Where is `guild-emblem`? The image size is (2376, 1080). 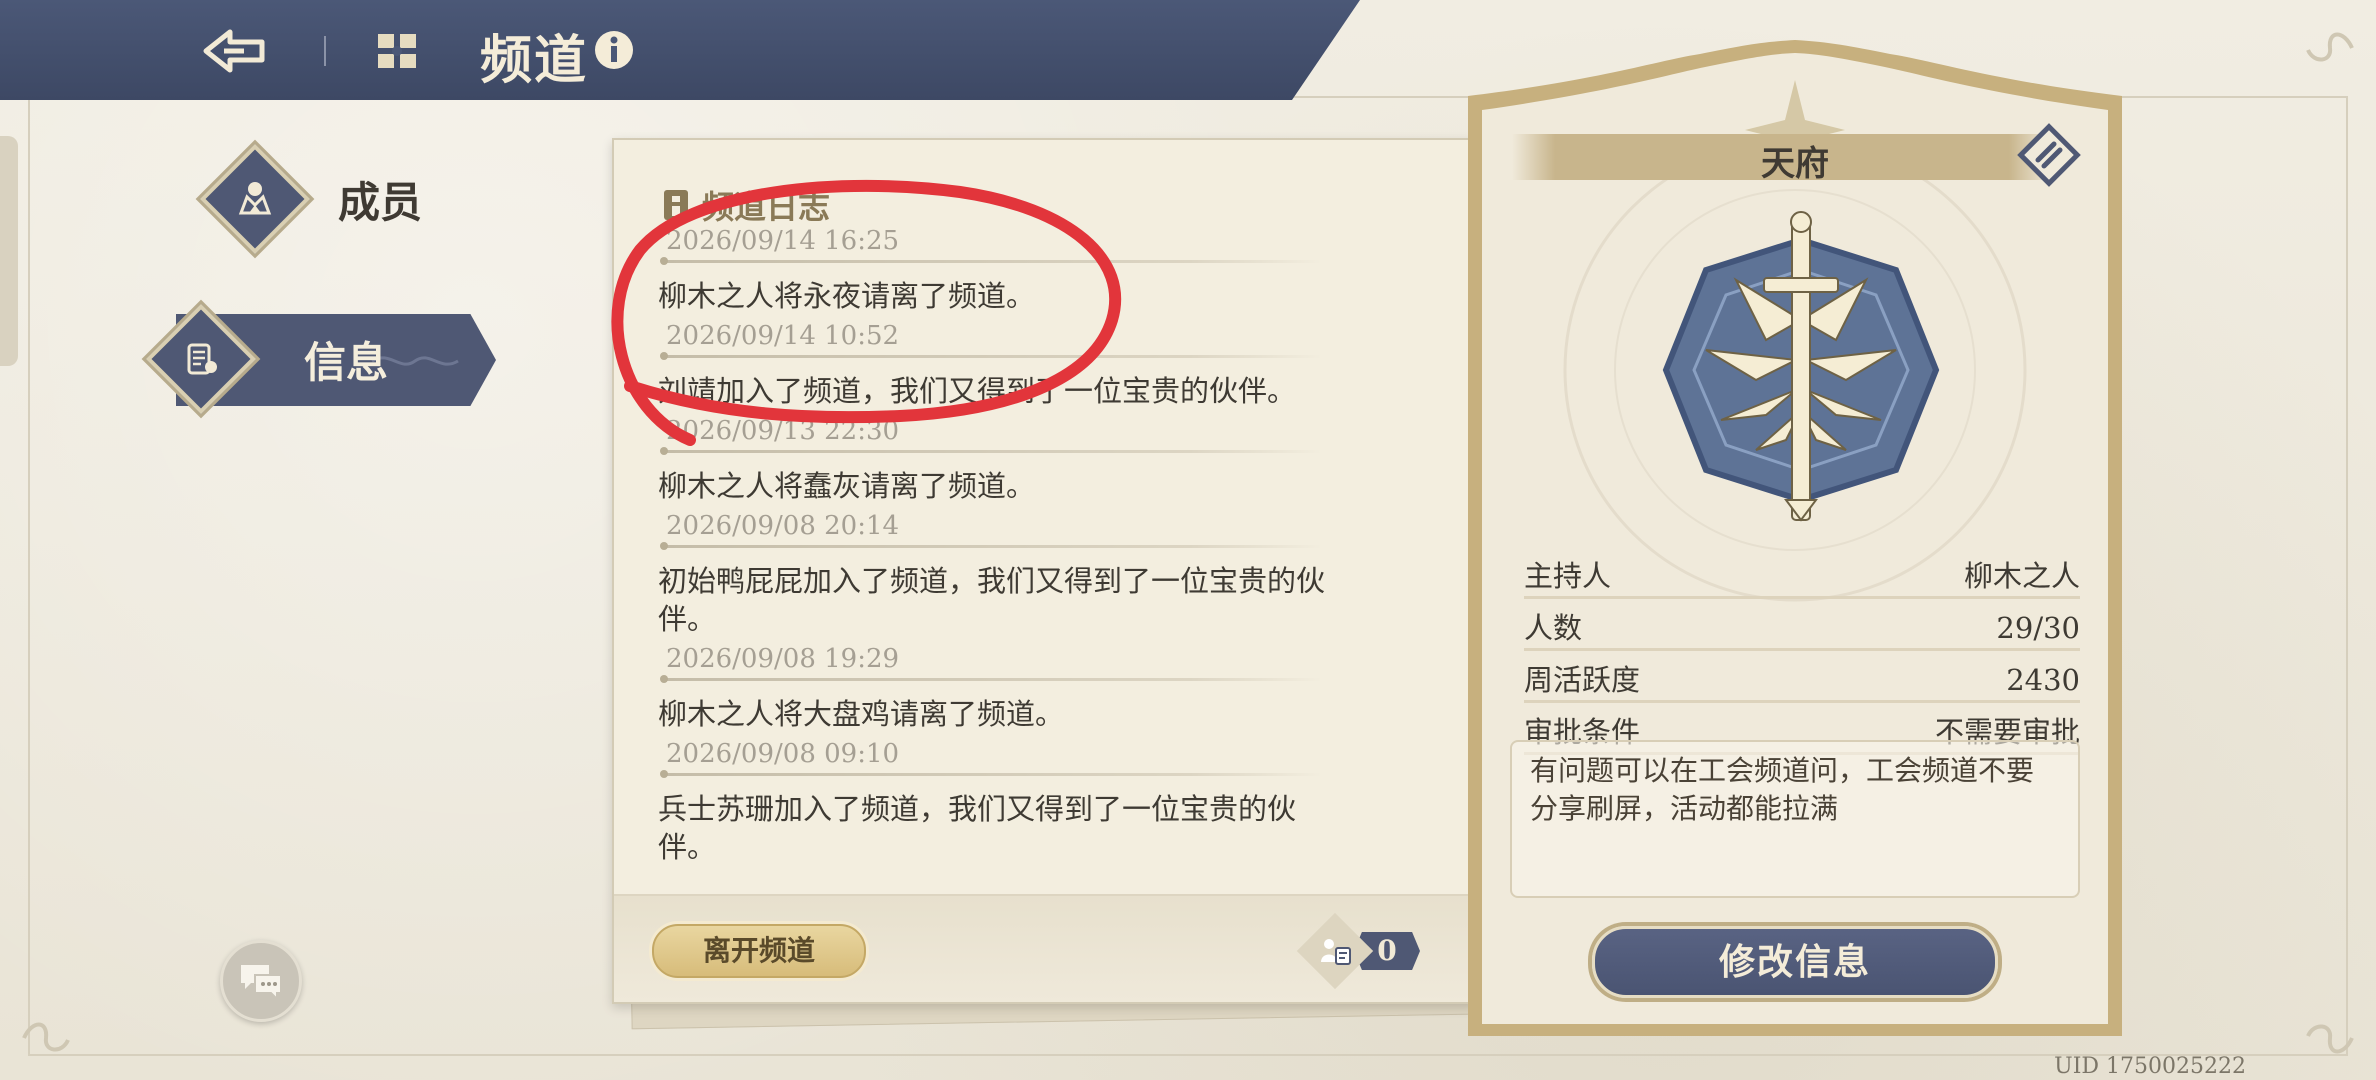 guild-emblem is located at coordinates (1801, 370).